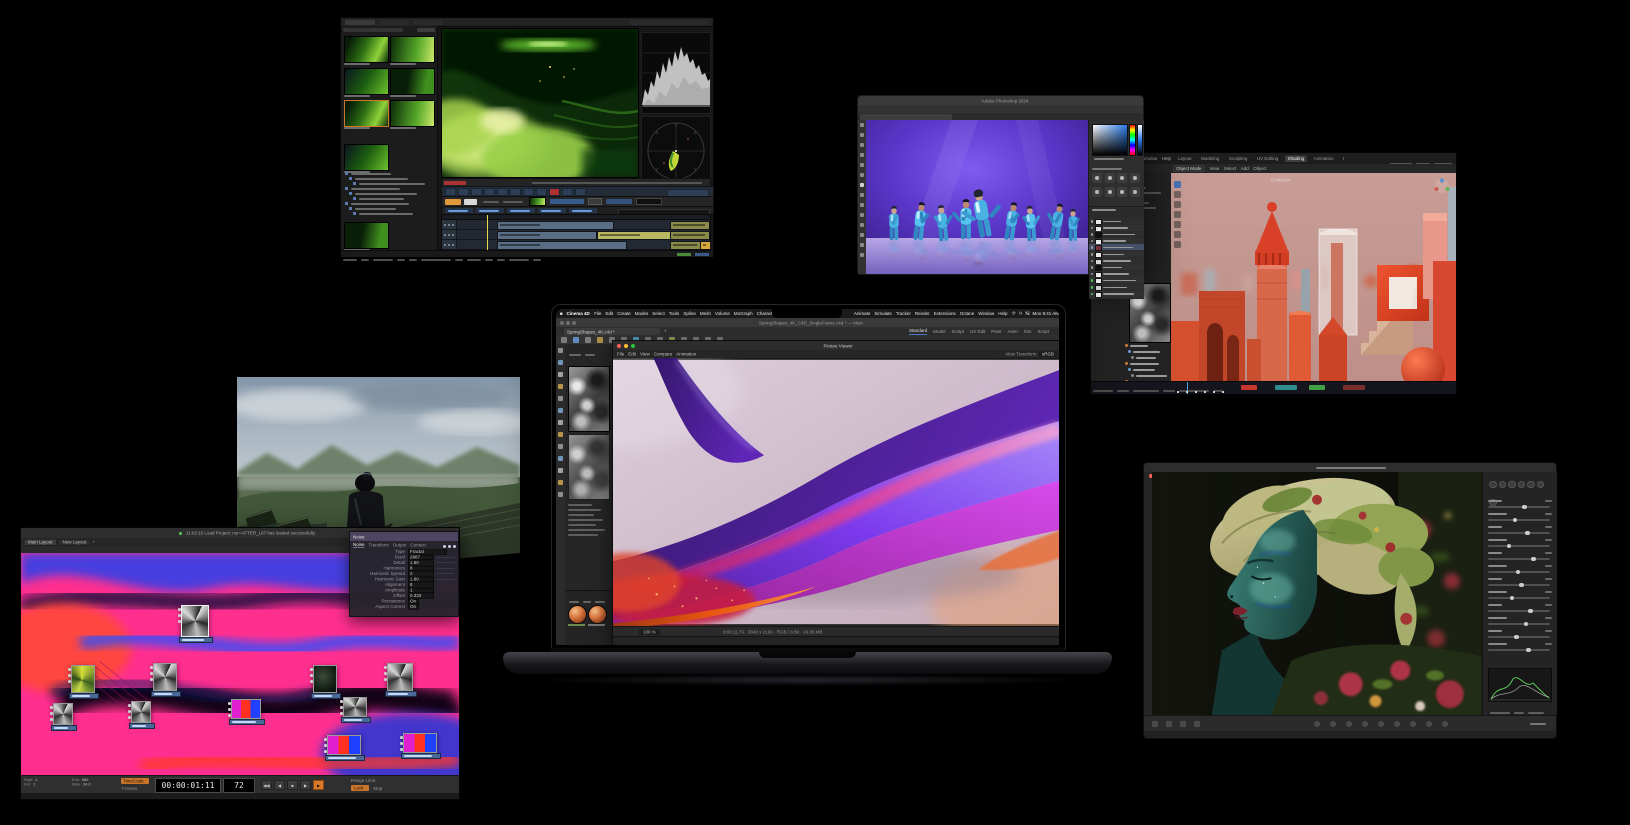 The width and height of the screenshot is (1630, 825). I want to click on menubar-menu-volume: Volume, so click(722, 313).